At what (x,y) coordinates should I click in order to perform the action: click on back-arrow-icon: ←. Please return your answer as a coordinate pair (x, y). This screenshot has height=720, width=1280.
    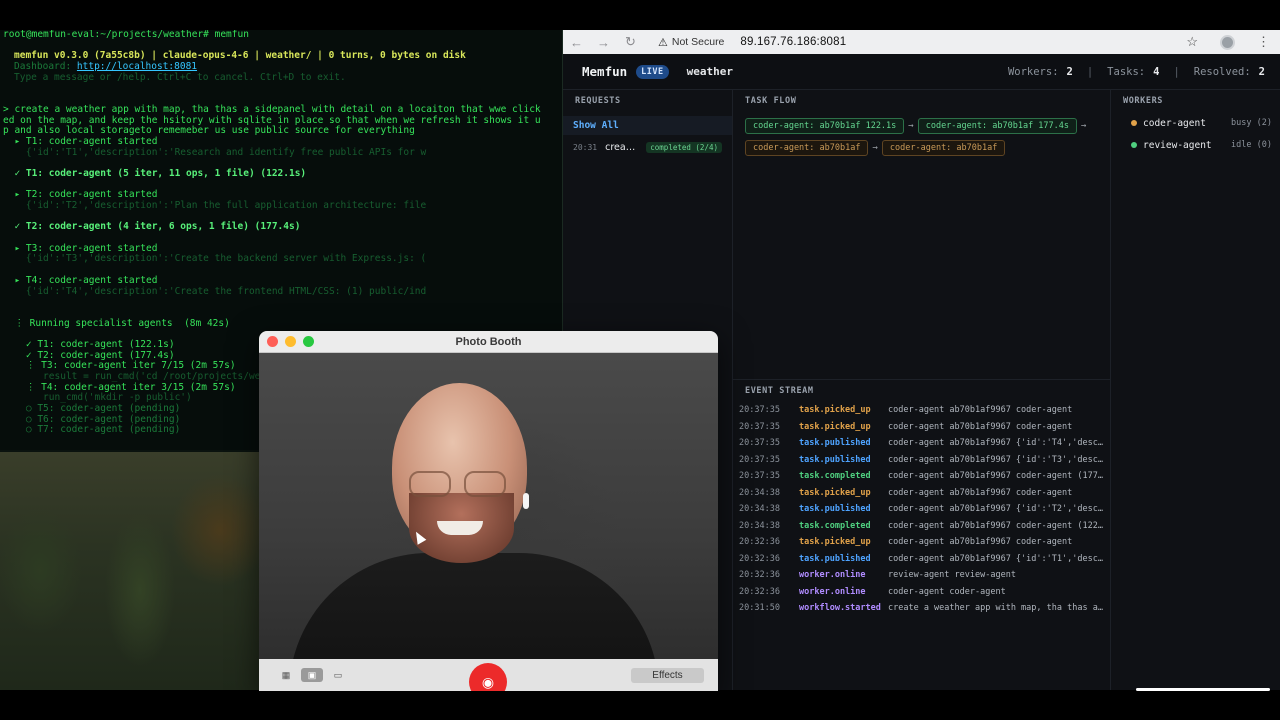
    Looking at the image, I should click on (576, 42).